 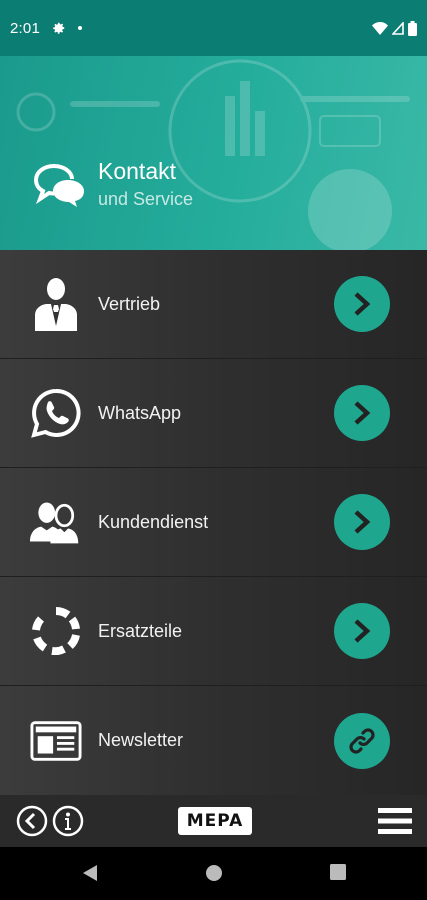 What do you see at coordinates (213, 28) in the screenshot?
I see `status-bar: 2:01` at bounding box center [213, 28].